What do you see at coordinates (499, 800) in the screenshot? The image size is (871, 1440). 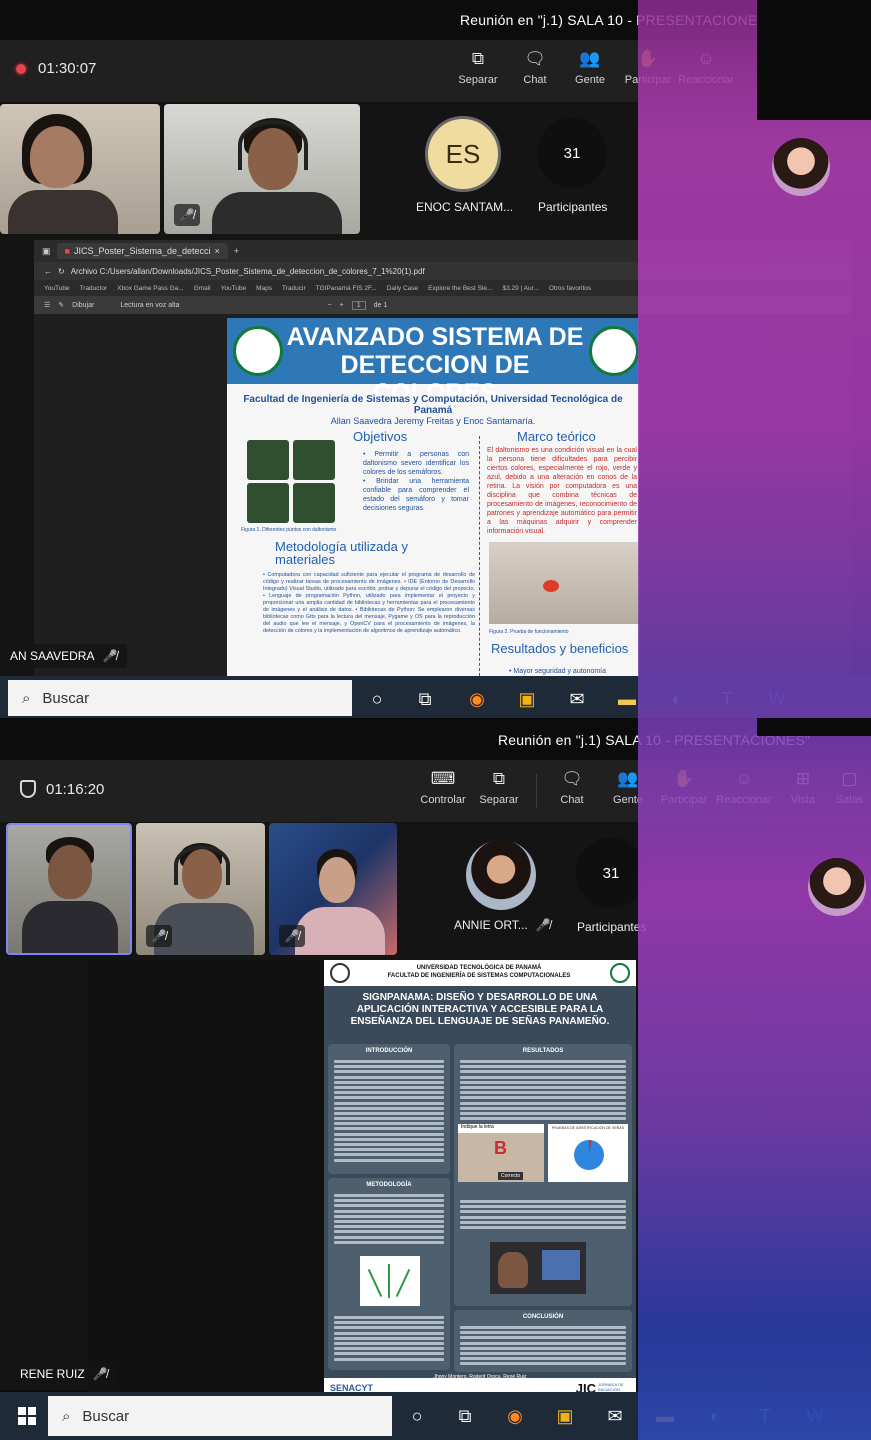 I see `bottom-share-label: Separar` at bounding box center [499, 800].